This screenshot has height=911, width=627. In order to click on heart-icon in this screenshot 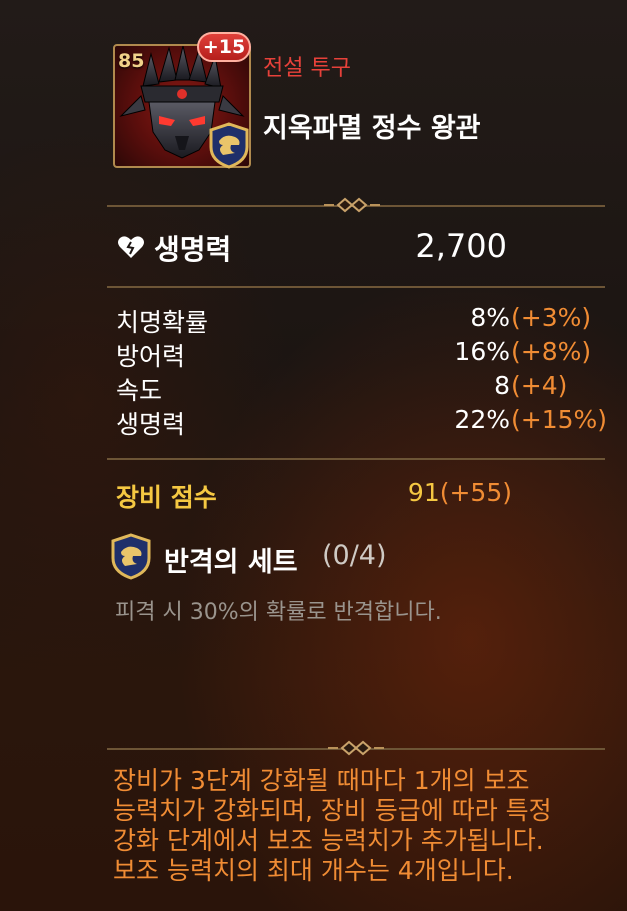, I will do `click(131, 247)`.